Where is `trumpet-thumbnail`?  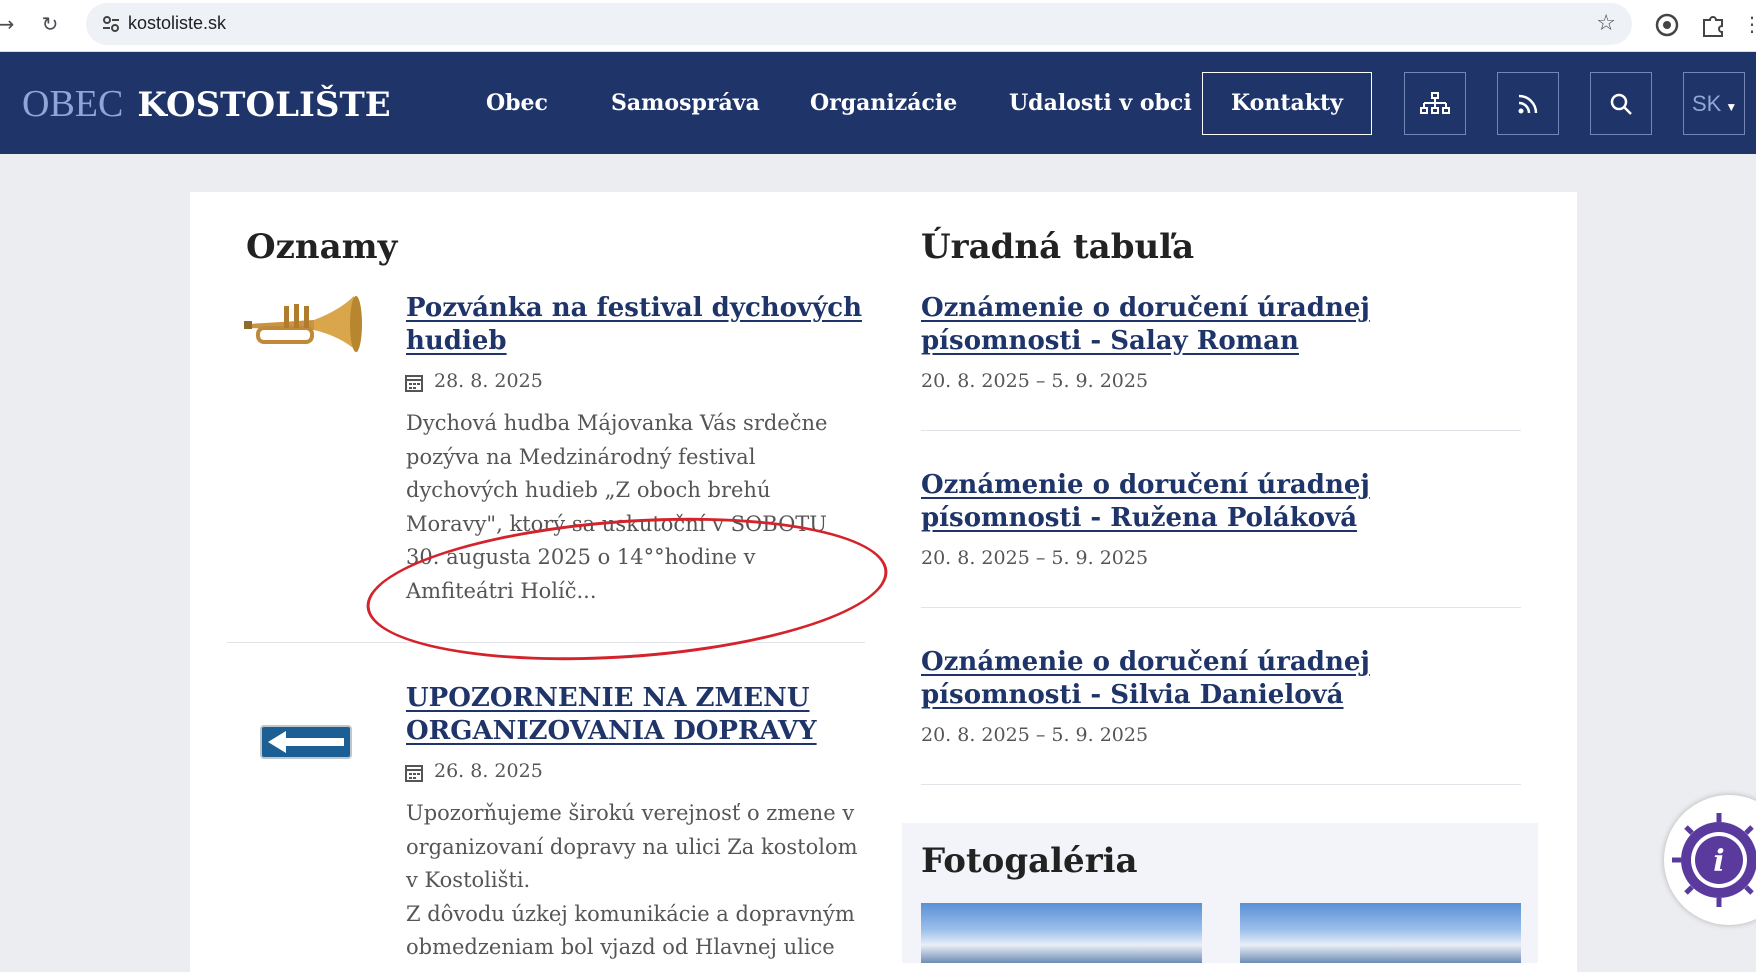
trumpet-thumbnail is located at coordinates (307, 323).